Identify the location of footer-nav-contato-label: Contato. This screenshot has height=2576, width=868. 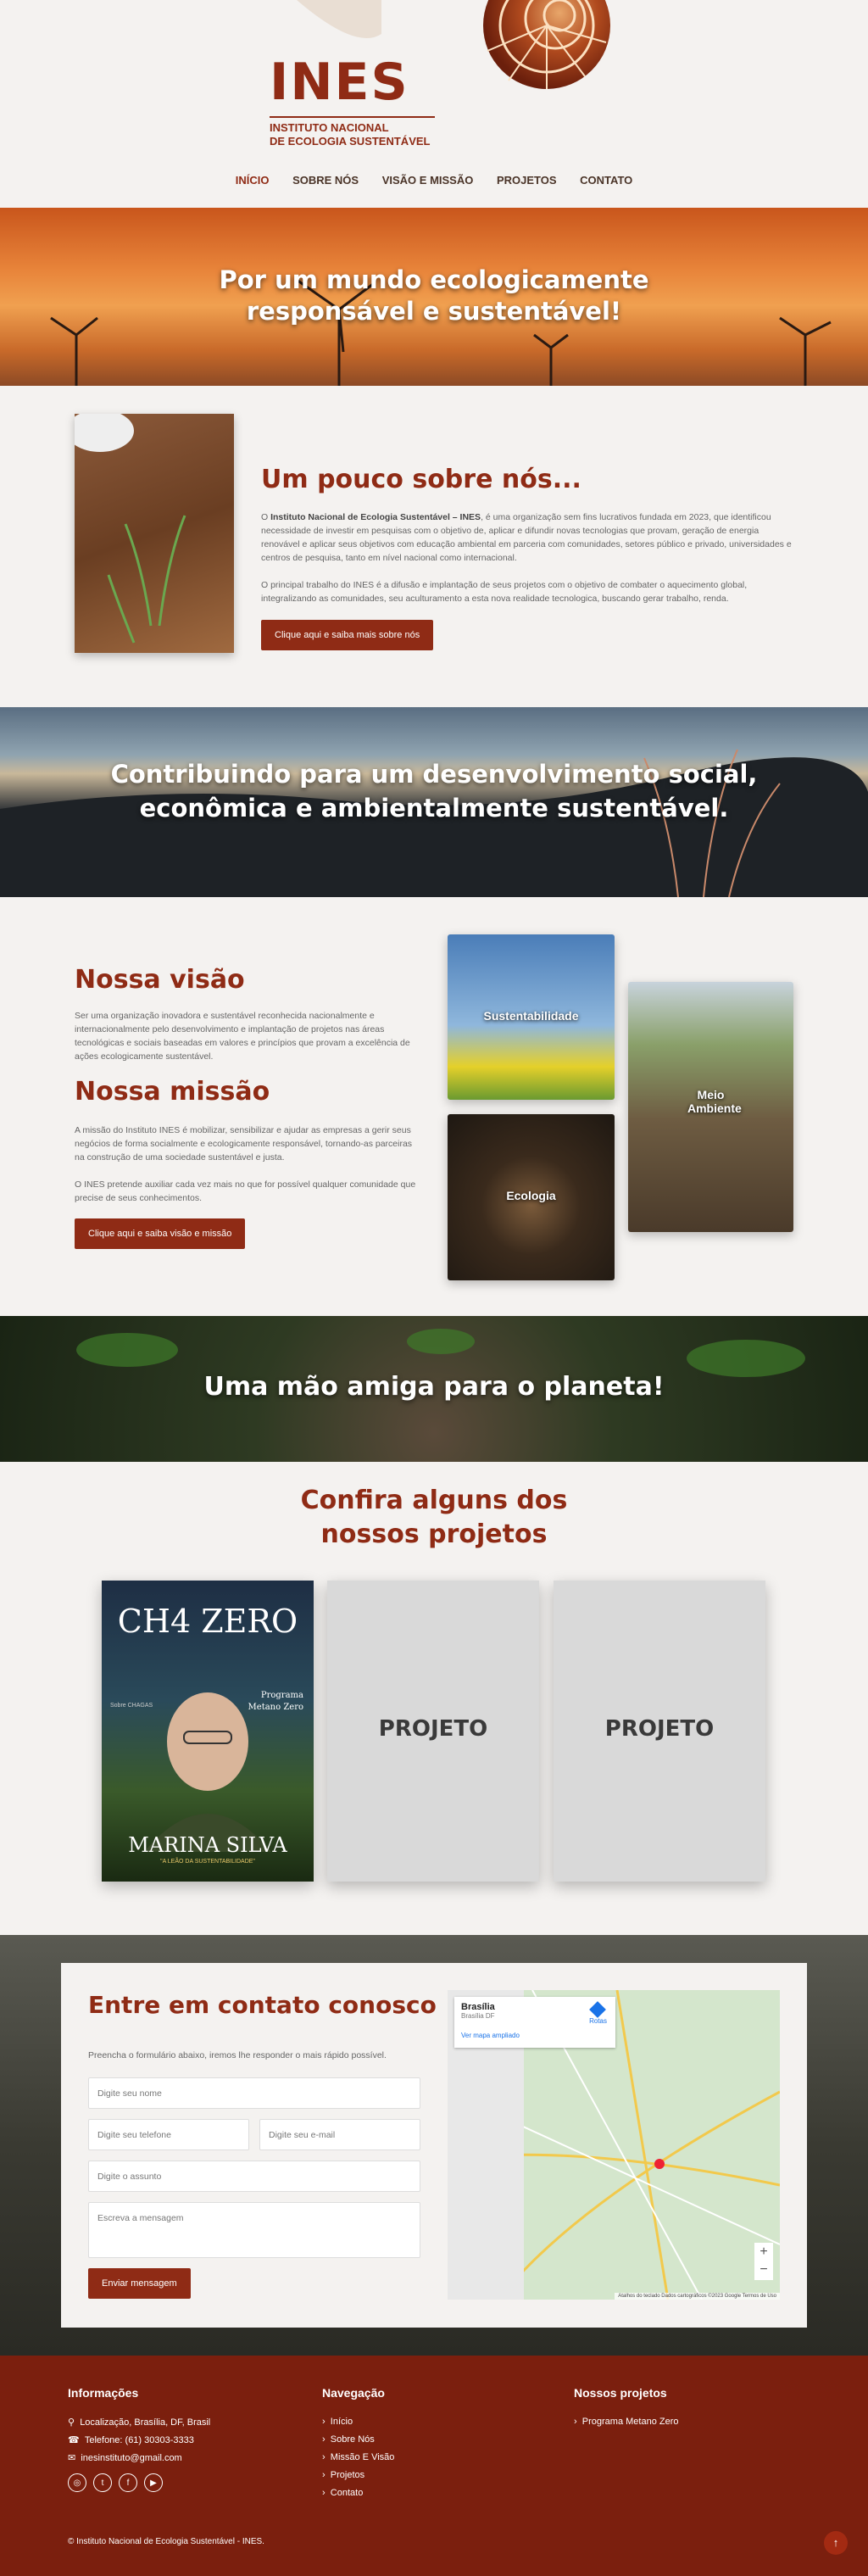
(347, 2493).